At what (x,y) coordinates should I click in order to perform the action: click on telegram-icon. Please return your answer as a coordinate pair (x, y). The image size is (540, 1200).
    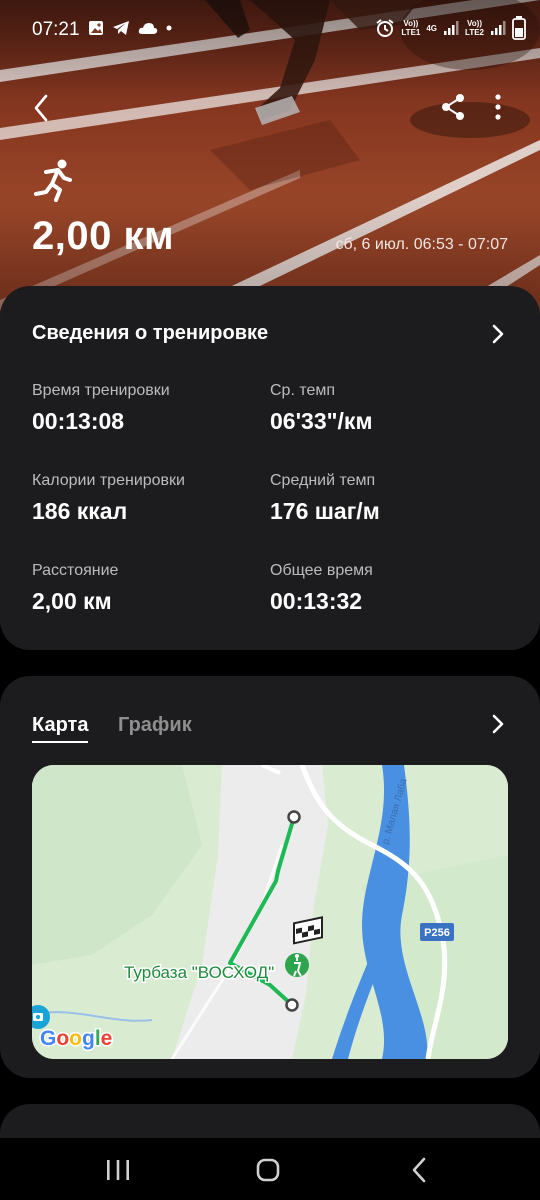
    Looking at the image, I should click on (121, 28).